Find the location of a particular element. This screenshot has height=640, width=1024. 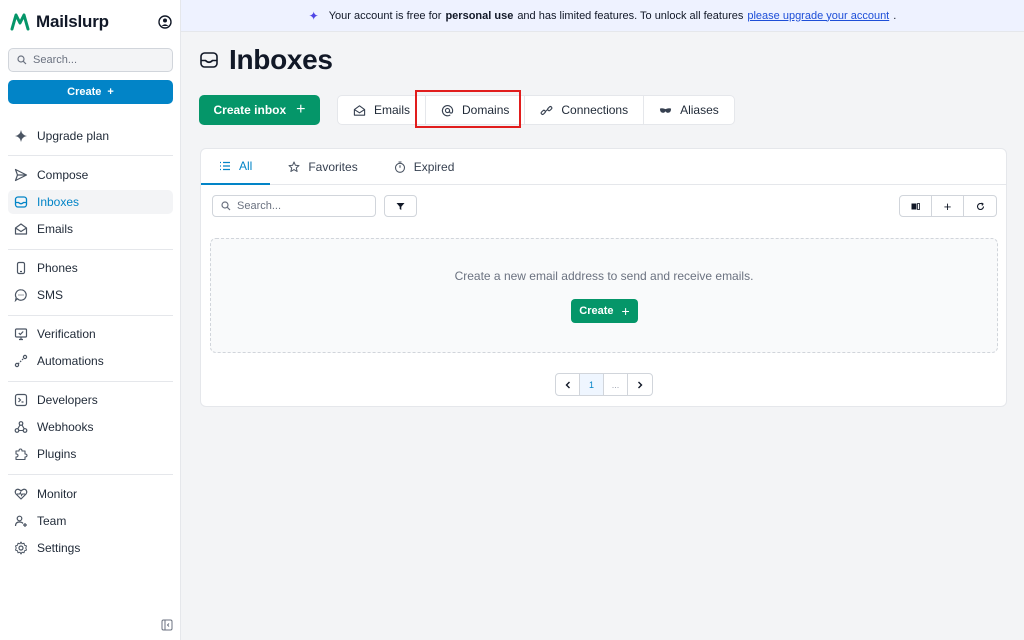

chevron-left-icon is located at coordinates (567, 384).